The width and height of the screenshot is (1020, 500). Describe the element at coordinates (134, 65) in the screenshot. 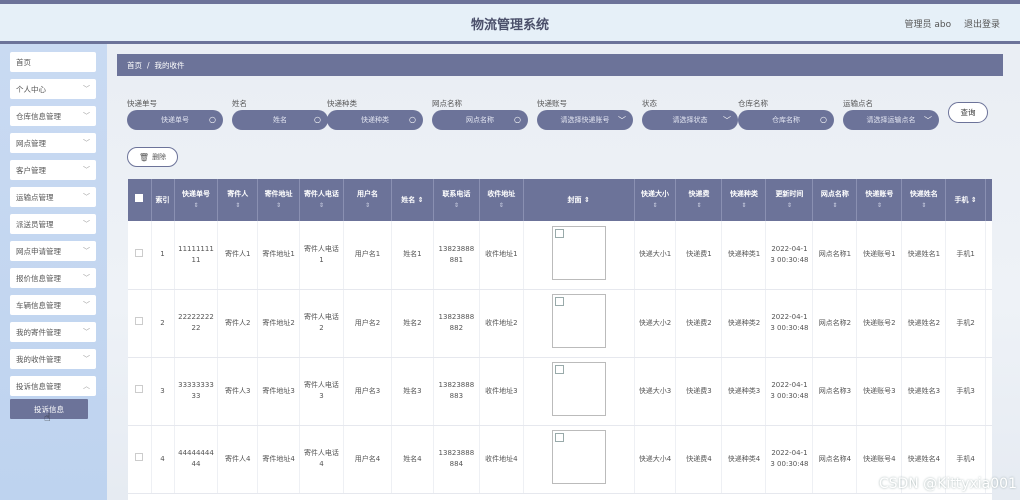

I see `breadcrumb-home: 首页` at that location.